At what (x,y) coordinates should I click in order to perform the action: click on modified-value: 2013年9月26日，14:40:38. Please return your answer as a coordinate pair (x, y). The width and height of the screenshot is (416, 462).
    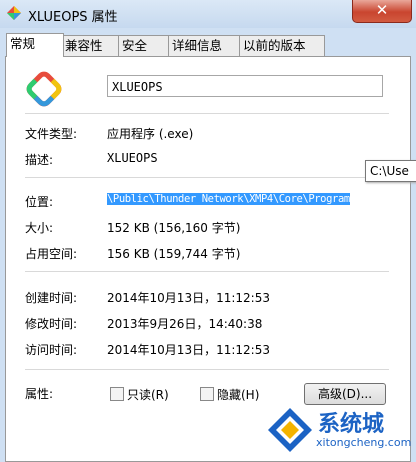
    Looking at the image, I should click on (185, 324).